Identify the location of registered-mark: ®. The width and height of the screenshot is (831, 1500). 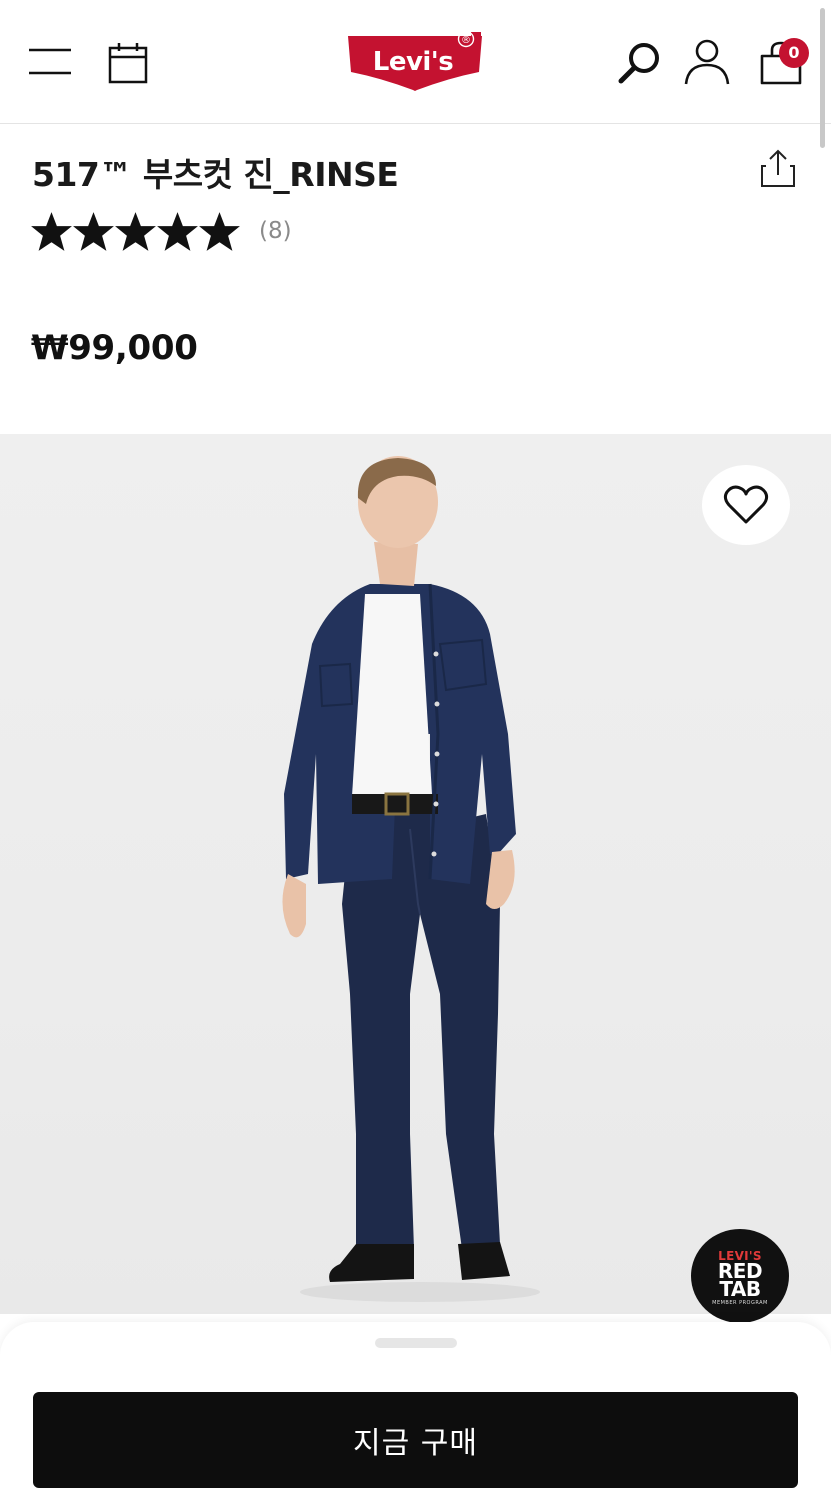
(466, 40).